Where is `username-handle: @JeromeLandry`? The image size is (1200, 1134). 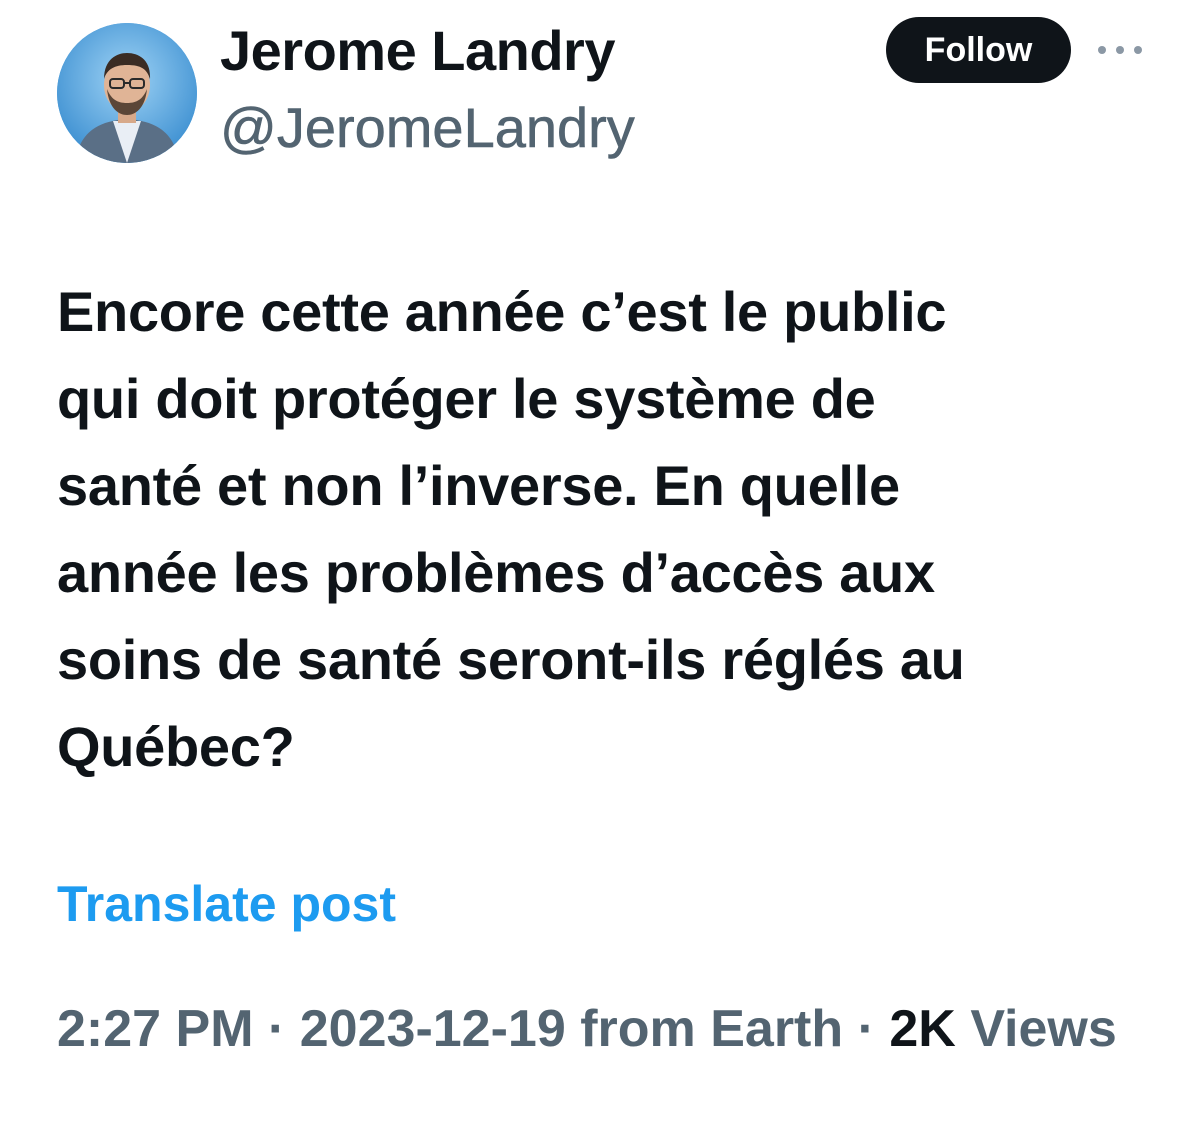 username-handle: @JeromeLandry is located at coordinates (427, 128).